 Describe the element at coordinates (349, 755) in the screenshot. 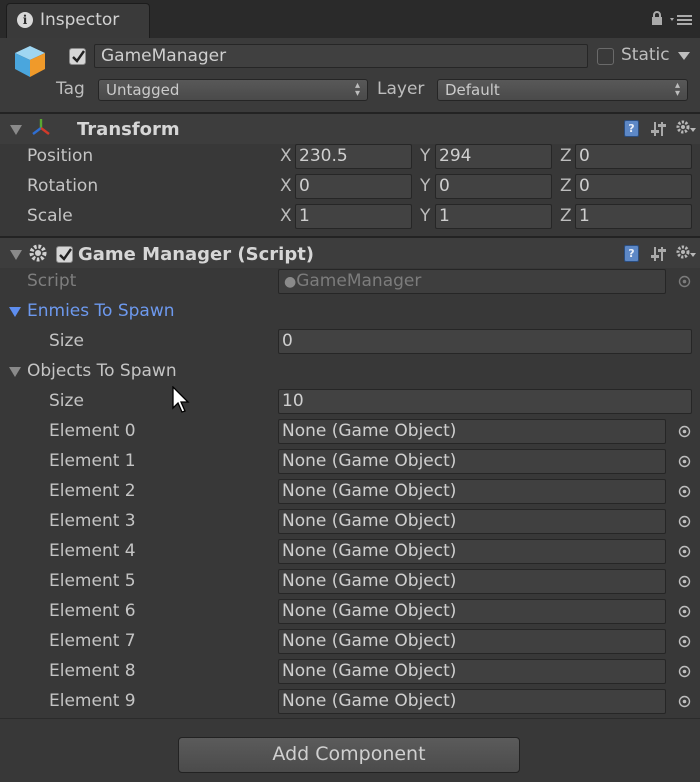

I see `add-component-button: Add Component` at that location.